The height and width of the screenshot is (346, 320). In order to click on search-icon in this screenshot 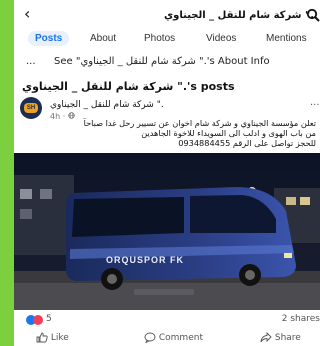, I will do `click(313, 15)`.